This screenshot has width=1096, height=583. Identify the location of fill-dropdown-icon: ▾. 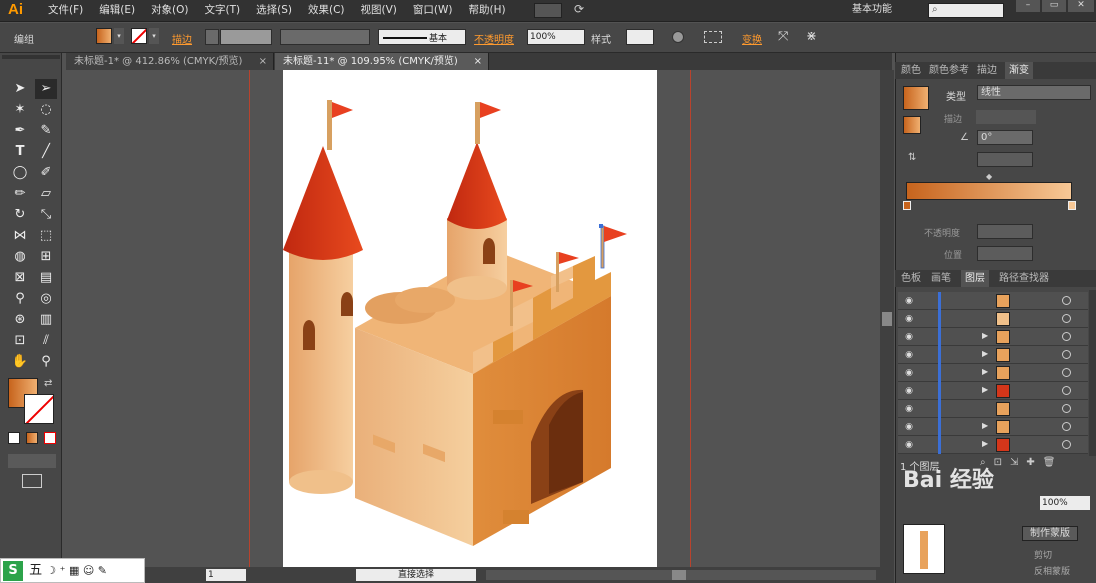
(119, 36).